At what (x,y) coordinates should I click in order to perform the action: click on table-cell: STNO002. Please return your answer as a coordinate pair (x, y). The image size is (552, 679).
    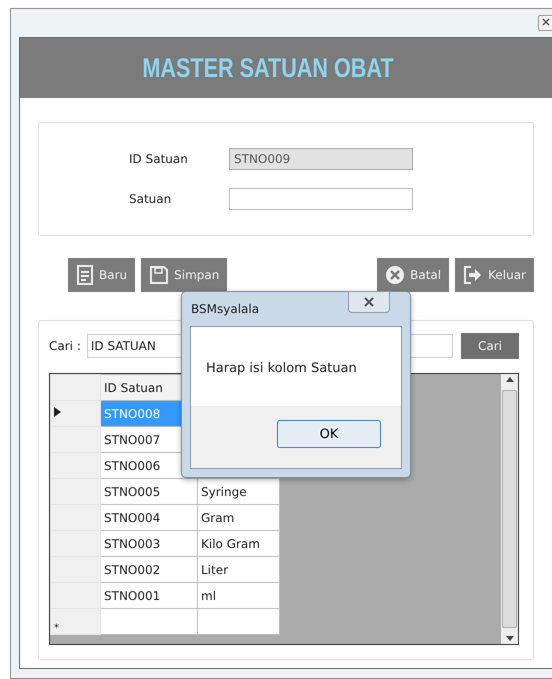
    Looking at the image, I should click on (149, 569).